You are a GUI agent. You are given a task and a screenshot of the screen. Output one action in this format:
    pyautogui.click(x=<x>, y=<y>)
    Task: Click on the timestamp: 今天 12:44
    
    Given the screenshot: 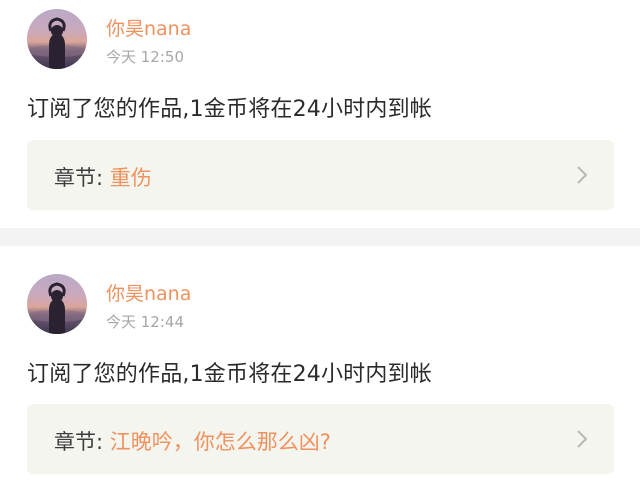 What is the action you would take?
    pyautogui.click(x=145, y=322)
    